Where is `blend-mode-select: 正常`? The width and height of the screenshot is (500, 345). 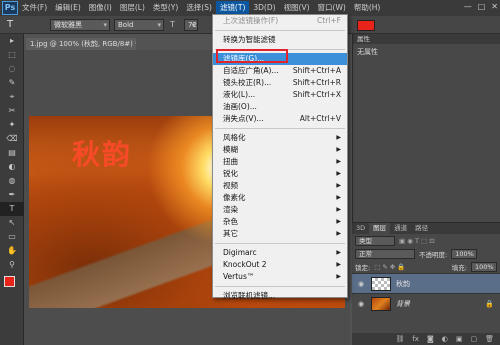 blend-mode-select: 正常 is located at coordinates (385, 253).